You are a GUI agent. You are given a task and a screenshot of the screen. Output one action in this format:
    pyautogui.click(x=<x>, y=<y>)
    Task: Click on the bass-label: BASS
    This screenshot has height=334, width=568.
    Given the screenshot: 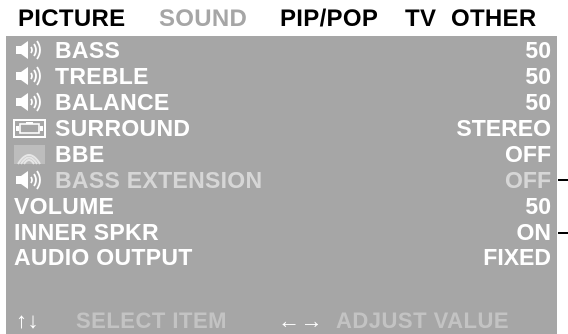 What is the action you would take?
    pyautogui.click(x=88, y=50)
    